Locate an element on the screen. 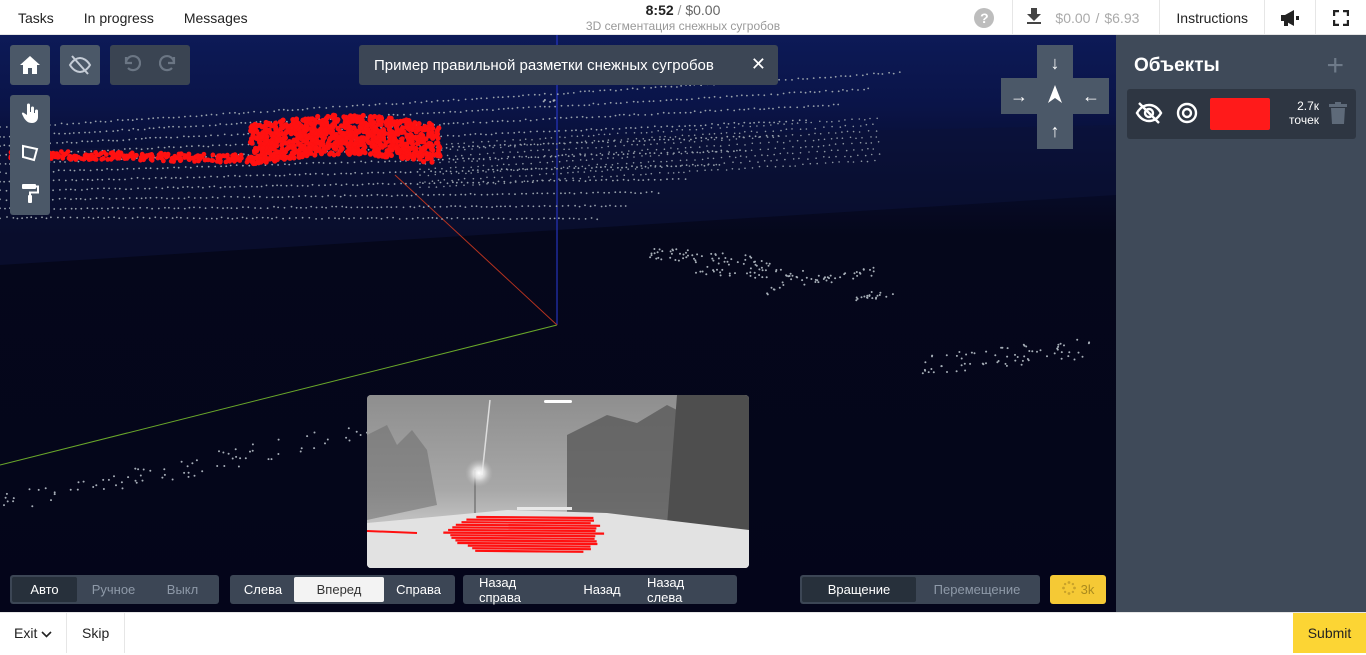 This screenshot has height=655, width=1366. eye-off-icon is located at coordinates (1149, 115).